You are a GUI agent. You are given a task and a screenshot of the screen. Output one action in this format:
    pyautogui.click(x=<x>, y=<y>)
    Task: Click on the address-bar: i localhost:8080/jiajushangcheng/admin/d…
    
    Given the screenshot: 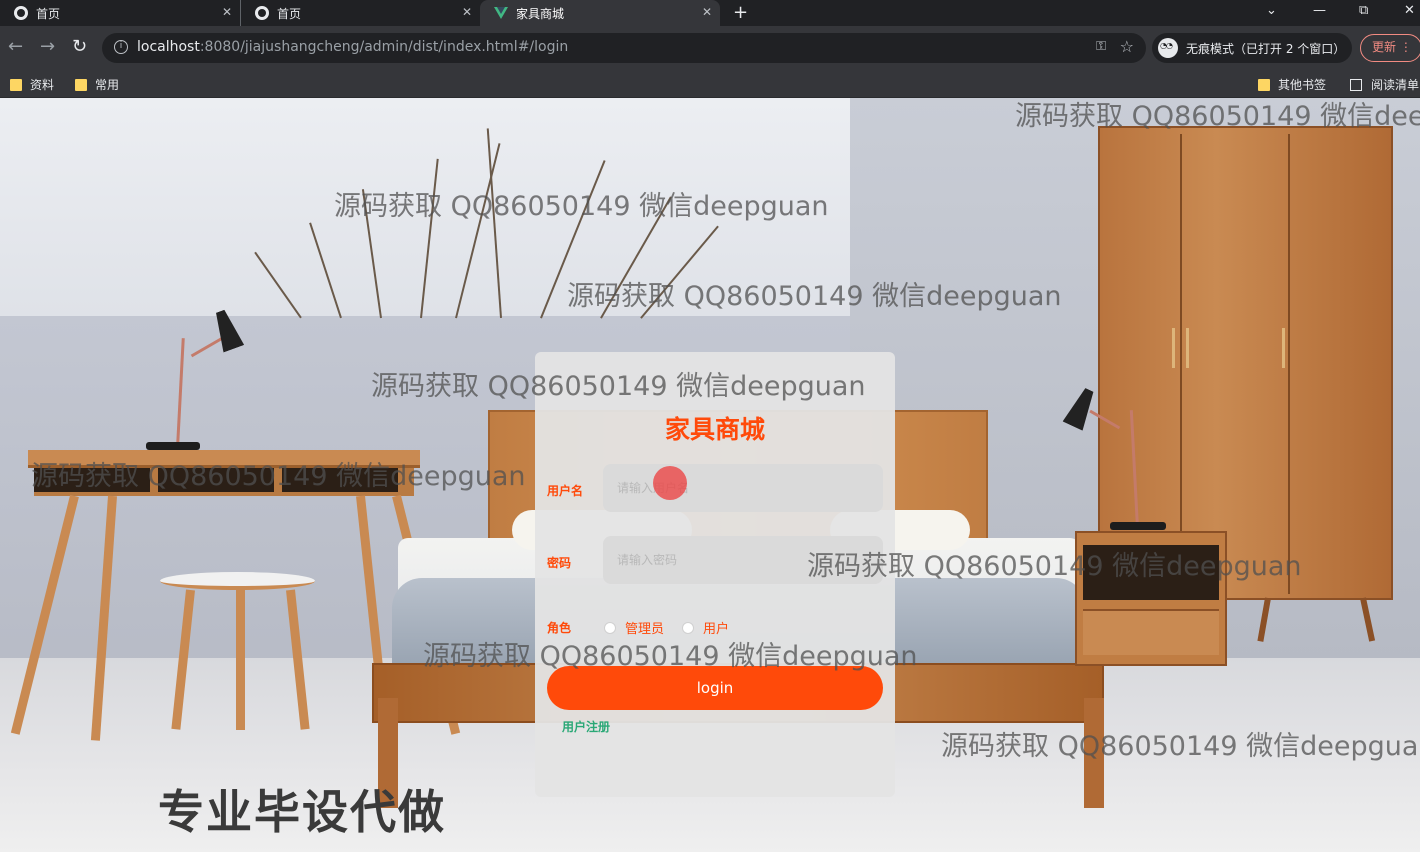 What is the action you would take?
    pyautogui.click(x=624, y=48)
    